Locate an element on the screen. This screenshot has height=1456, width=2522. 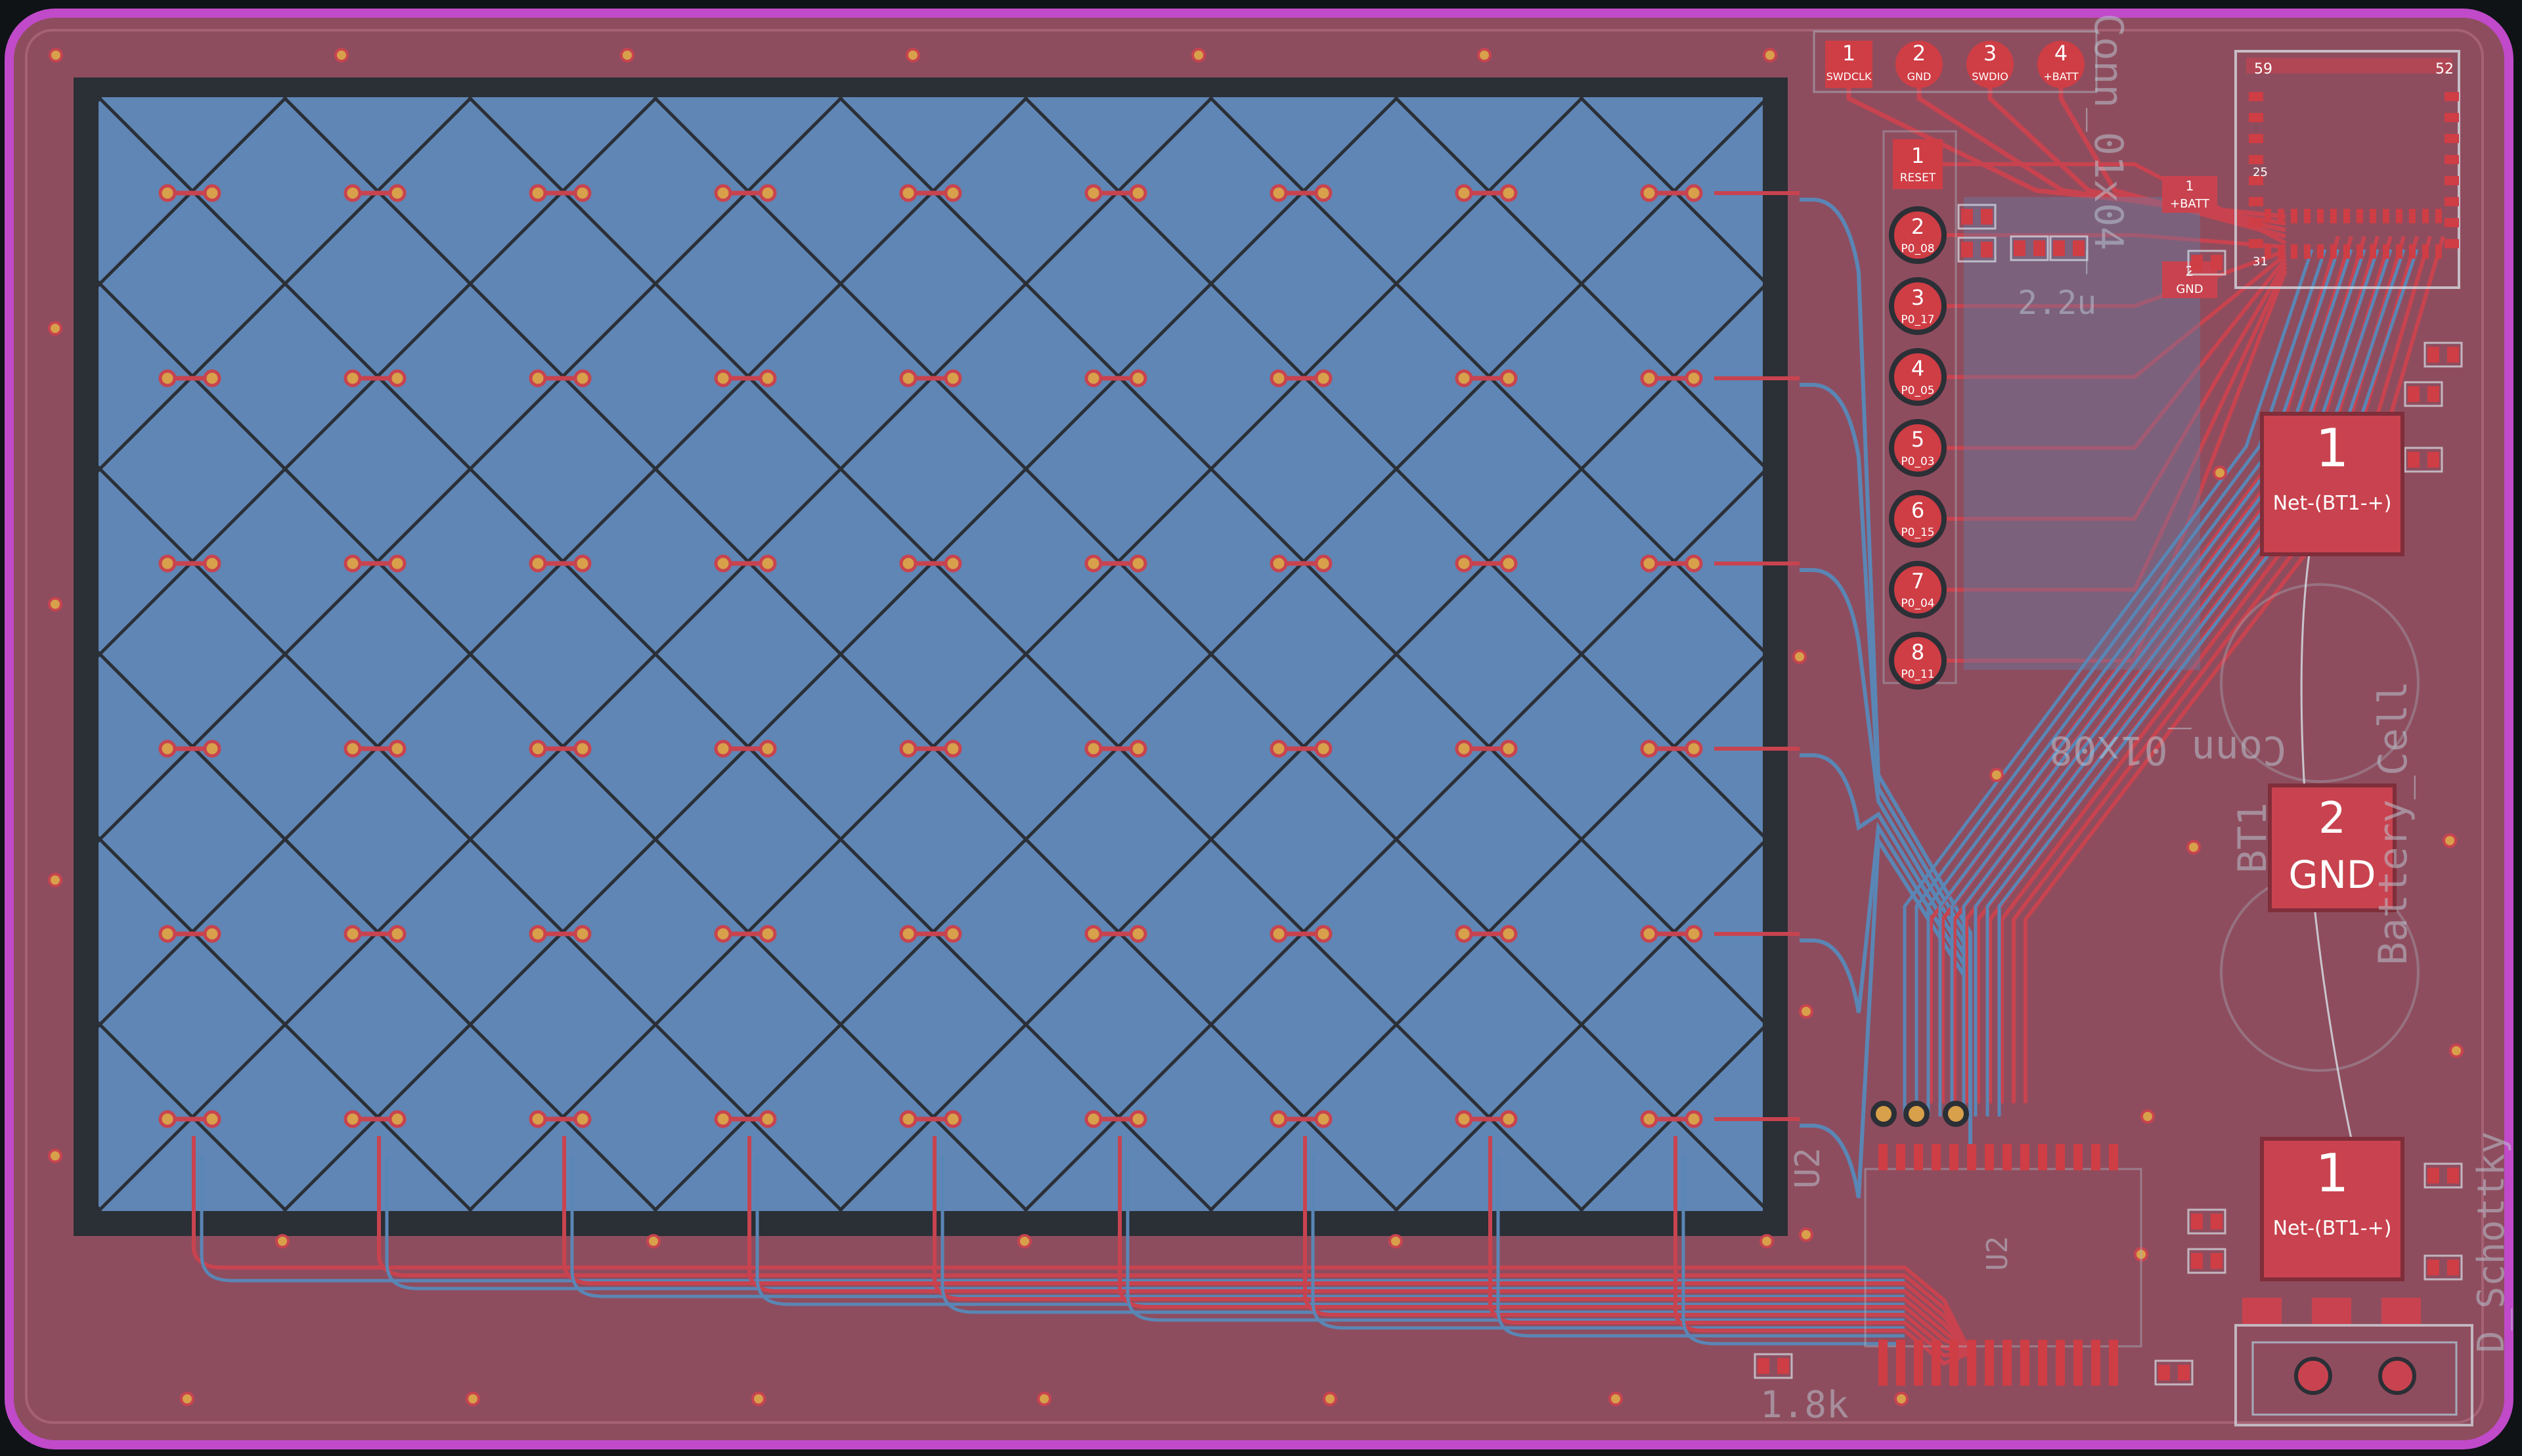
batt-pad-name: +BATT is located at coordinates (2190, 204).